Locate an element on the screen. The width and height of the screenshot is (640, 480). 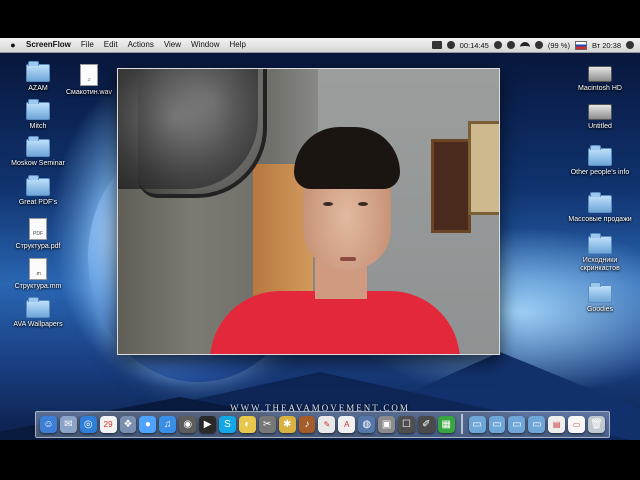
desktop-icon-untitled: Untitled is located at coordinates (600, 117).